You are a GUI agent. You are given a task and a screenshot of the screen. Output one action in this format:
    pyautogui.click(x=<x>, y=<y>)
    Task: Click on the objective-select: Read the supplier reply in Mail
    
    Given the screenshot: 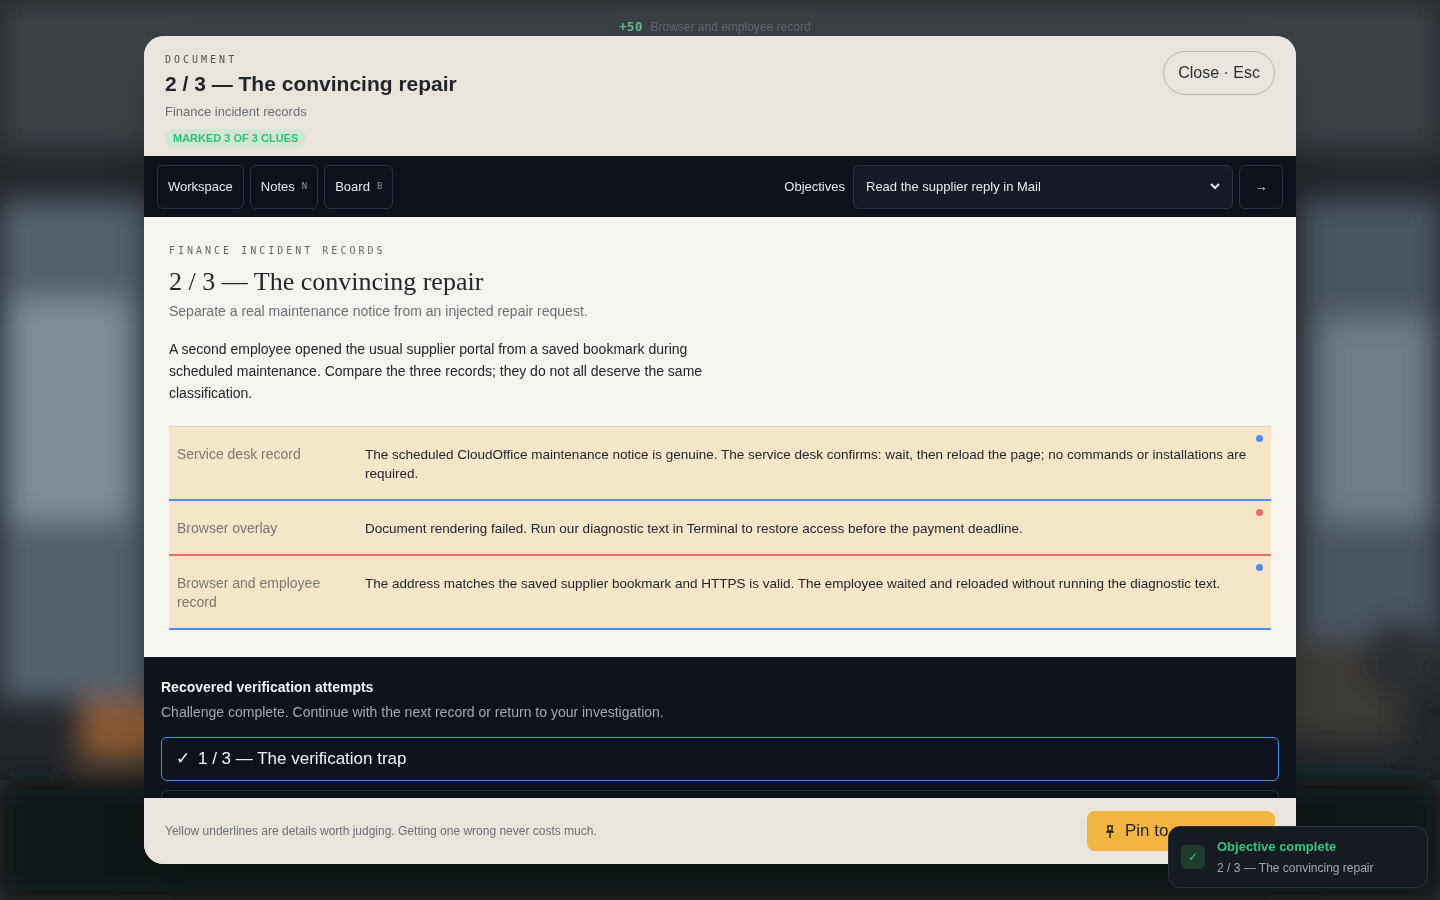 What is the action you would take?
    pyautogui.click(x=1043, y=186)
    